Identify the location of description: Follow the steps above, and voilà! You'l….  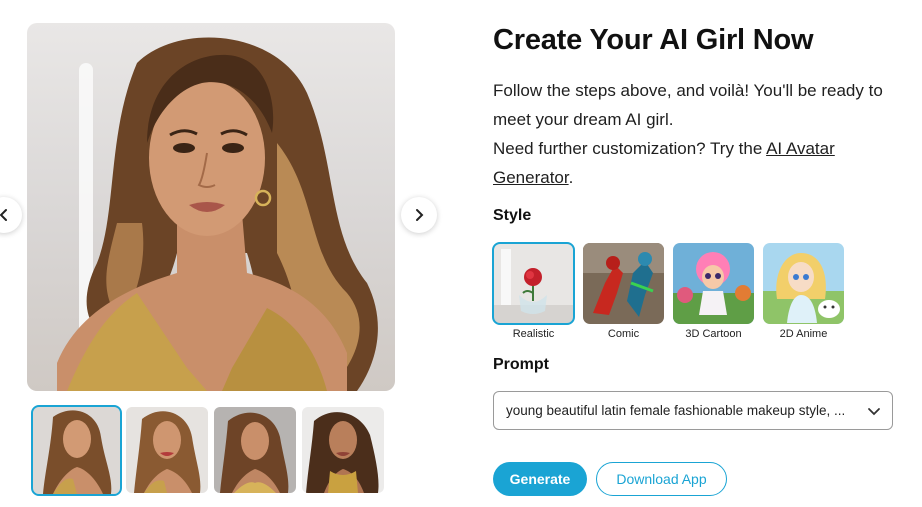
(695, 134).